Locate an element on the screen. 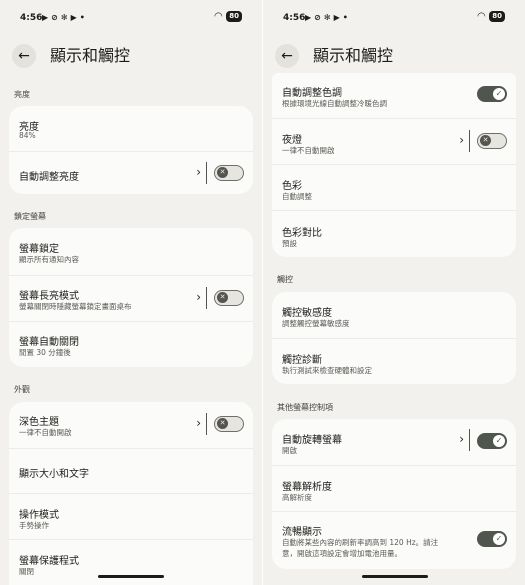  item-title: 螢幕鎖定 is located at coordinates (39, 249).